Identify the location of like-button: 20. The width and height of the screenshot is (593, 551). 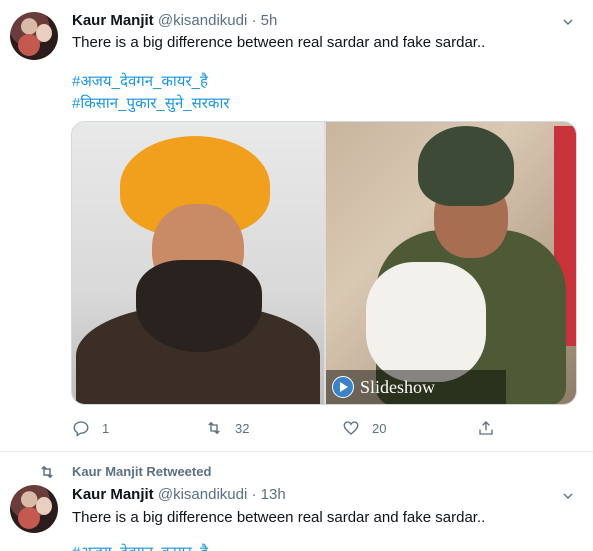
(364, 428).